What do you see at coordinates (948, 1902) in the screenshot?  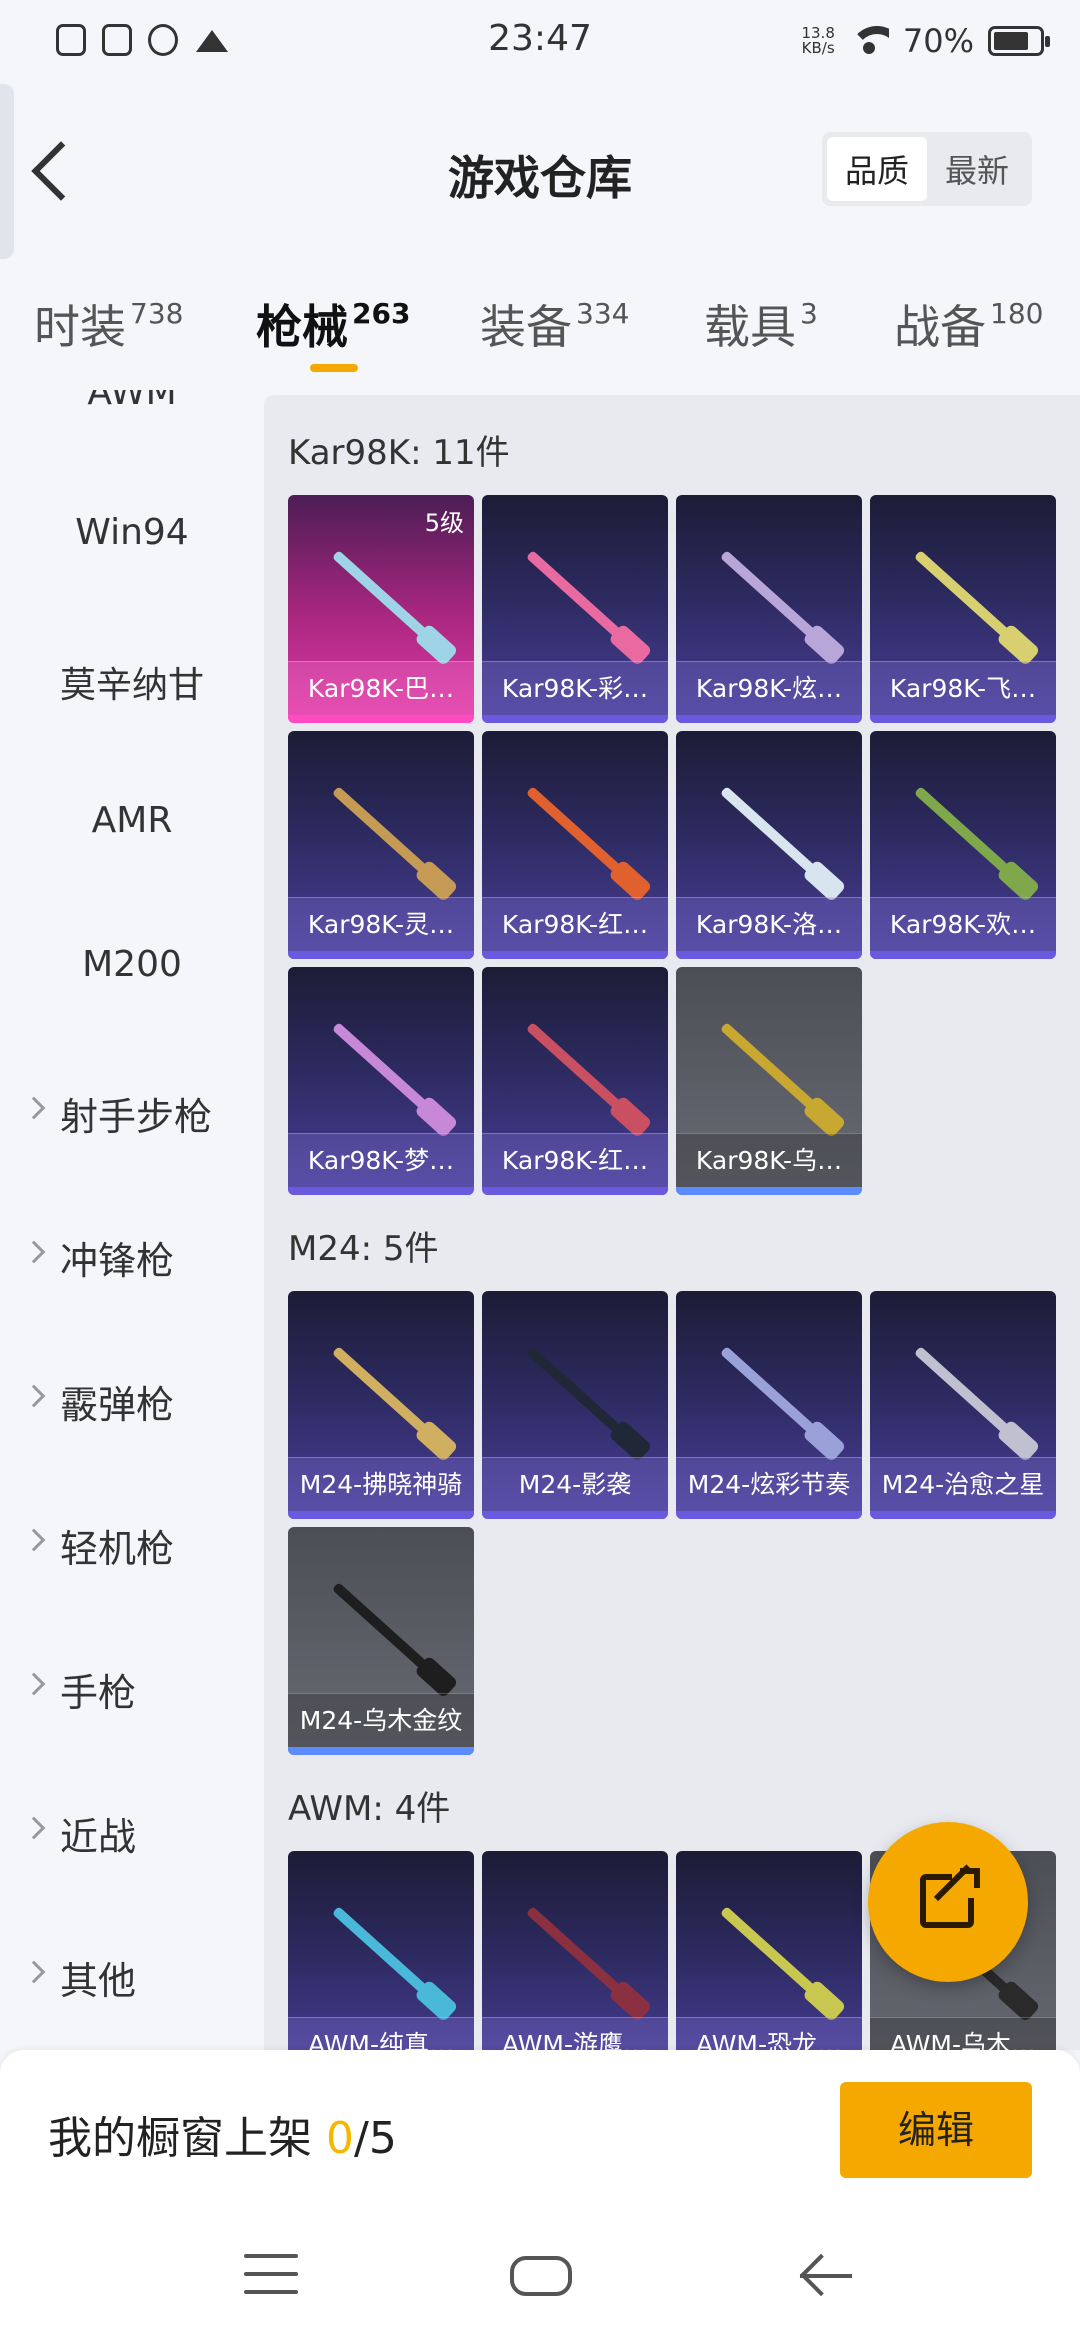 I see `share-button` at bounding box center [948, 1902].